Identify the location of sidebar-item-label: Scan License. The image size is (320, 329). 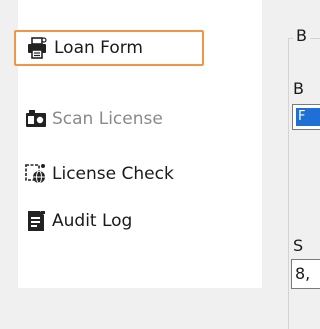
(107, 118).